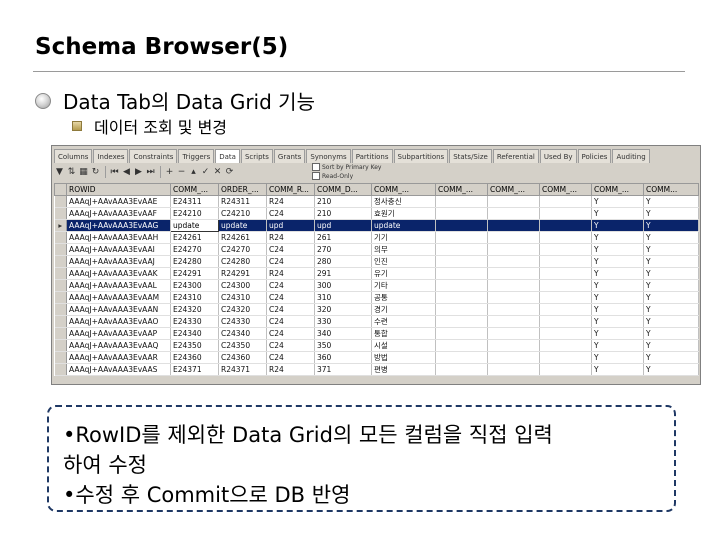 This screenshot has width=720, height=540. I want to click on table-cell: E24330, so click(194, 321).